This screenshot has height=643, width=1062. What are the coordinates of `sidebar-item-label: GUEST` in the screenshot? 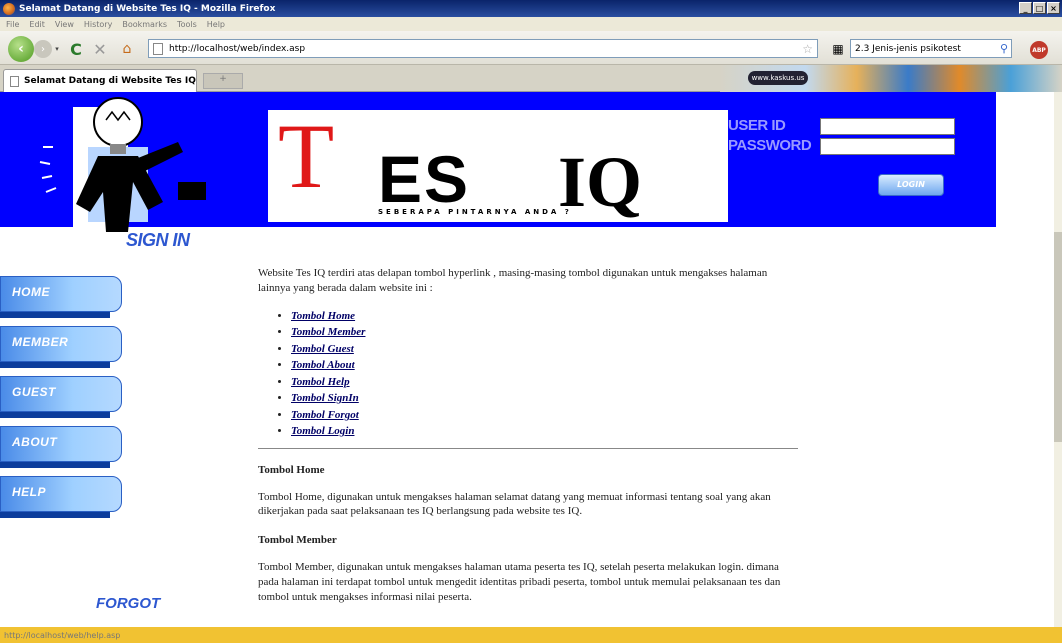 It's located at (34, 392).